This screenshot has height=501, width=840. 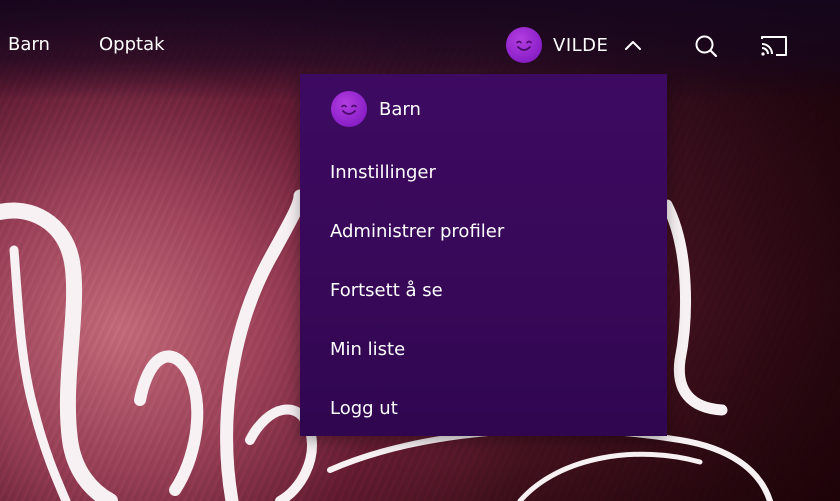 What do you see at coordinates (29, 44) in the screenshot?
I see `nav-link-barn: Barn` at bounding box center [29, 44].